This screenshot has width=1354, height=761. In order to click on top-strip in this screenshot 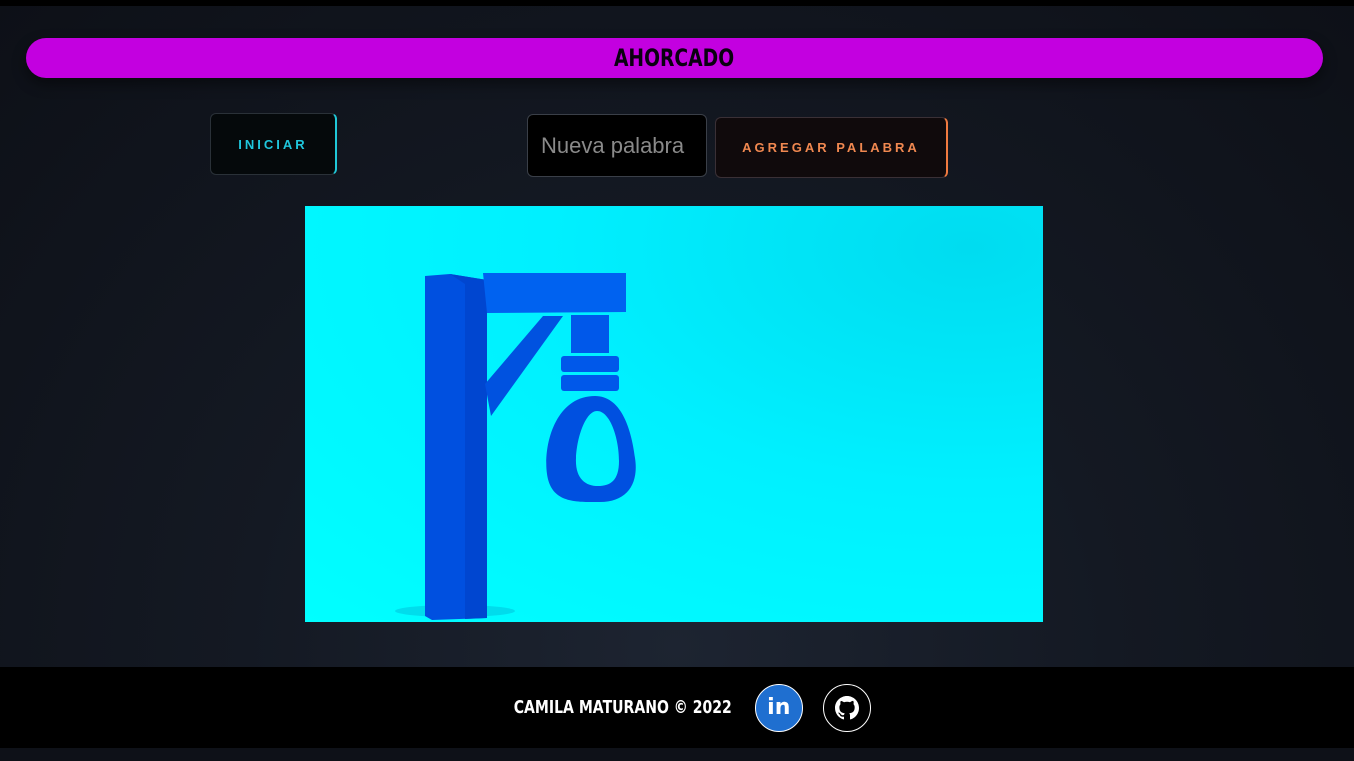, I will do `click(677, 3)`.